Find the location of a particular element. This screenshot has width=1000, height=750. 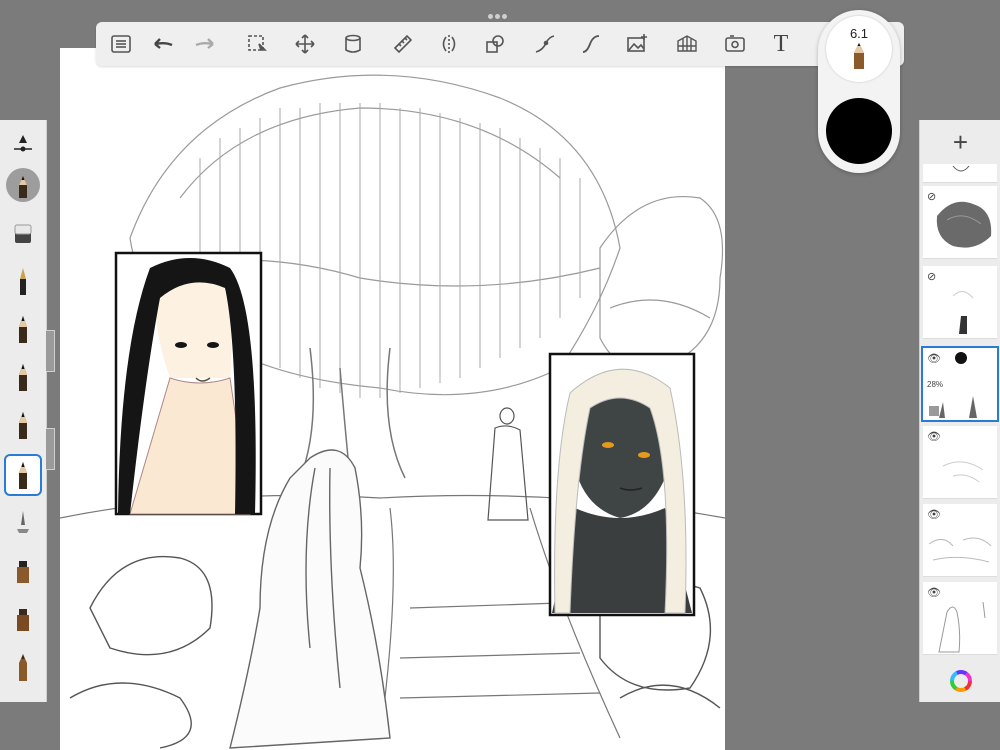

pencil-tool-icon is located at coordinates (23, 185).